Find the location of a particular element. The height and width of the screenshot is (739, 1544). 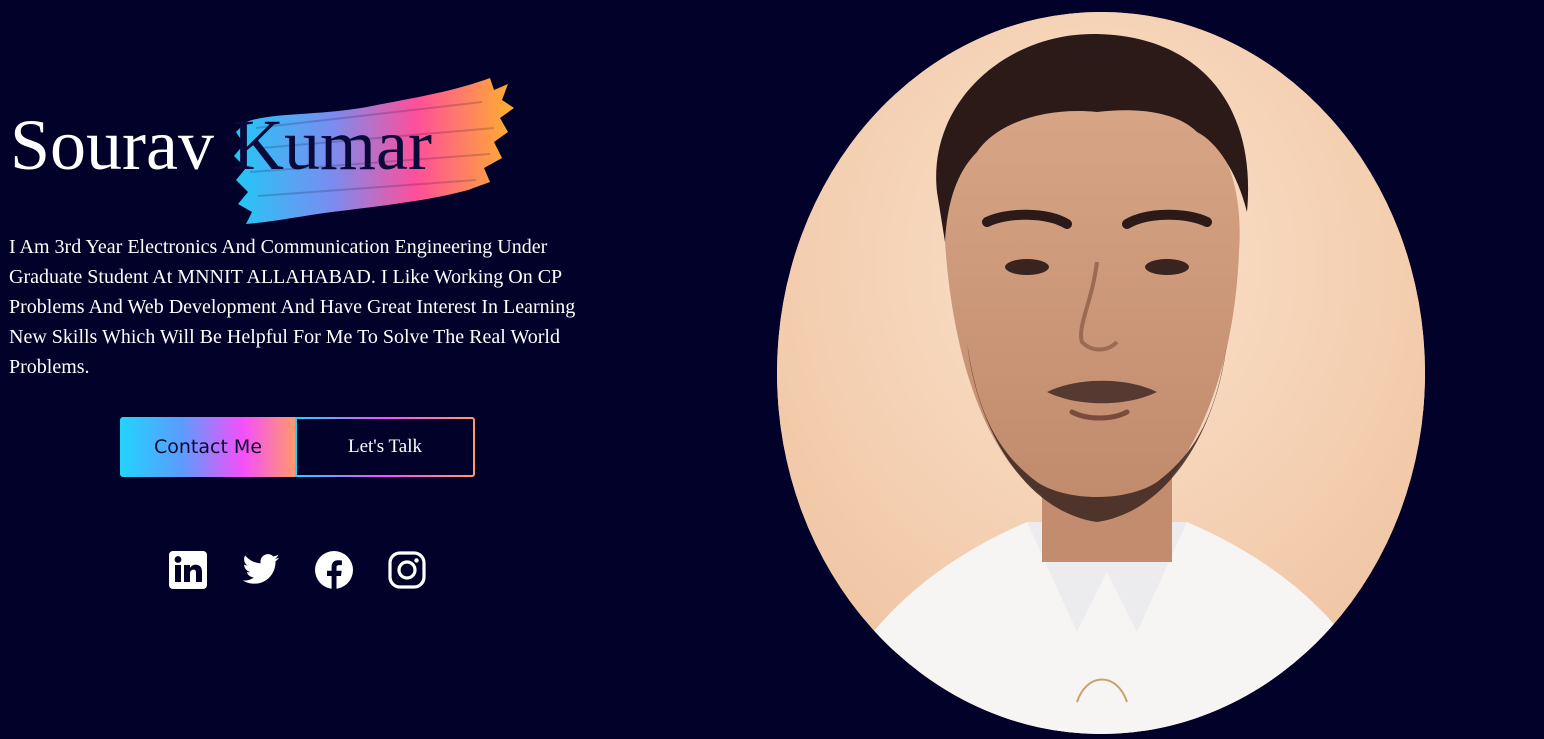

social-links is located at coordinates (297, 570).